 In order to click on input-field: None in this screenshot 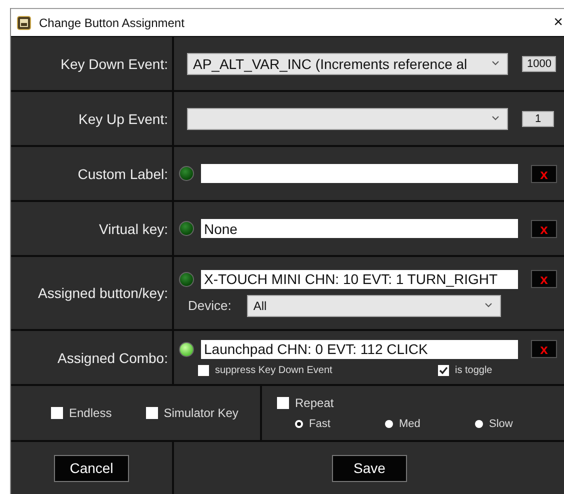, I will do `click(359, 228)`.